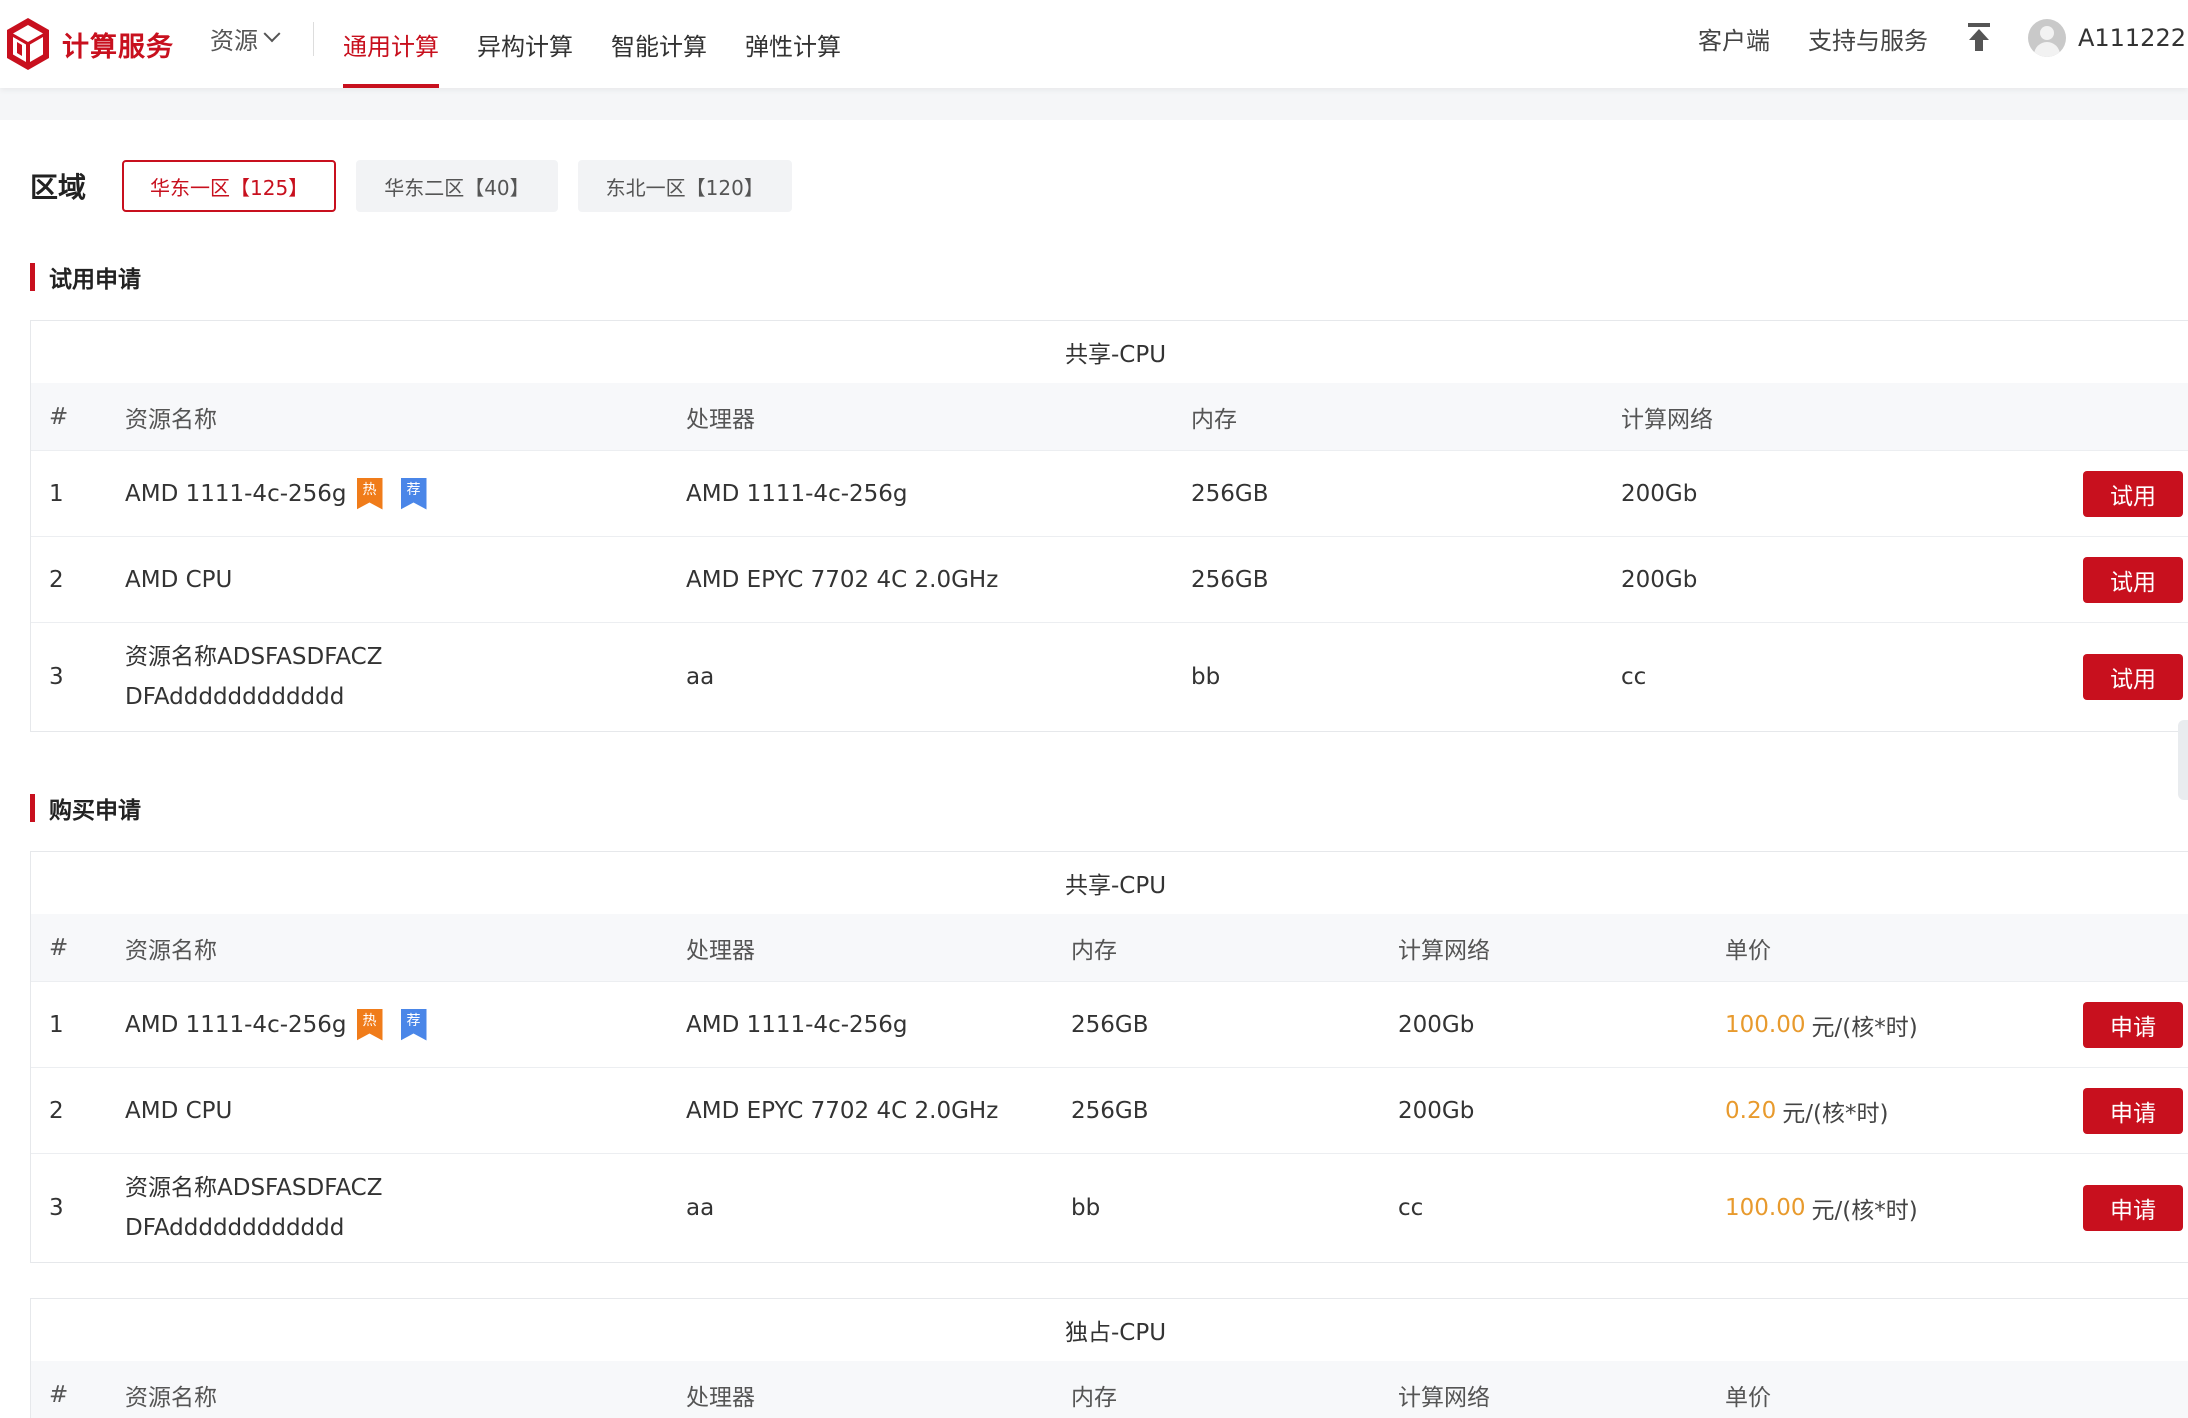 The width and height of the screenshot is (2188, 1418). I want to click on region-tab-northeast-1: 东北一区【120】, so click(684, 186).